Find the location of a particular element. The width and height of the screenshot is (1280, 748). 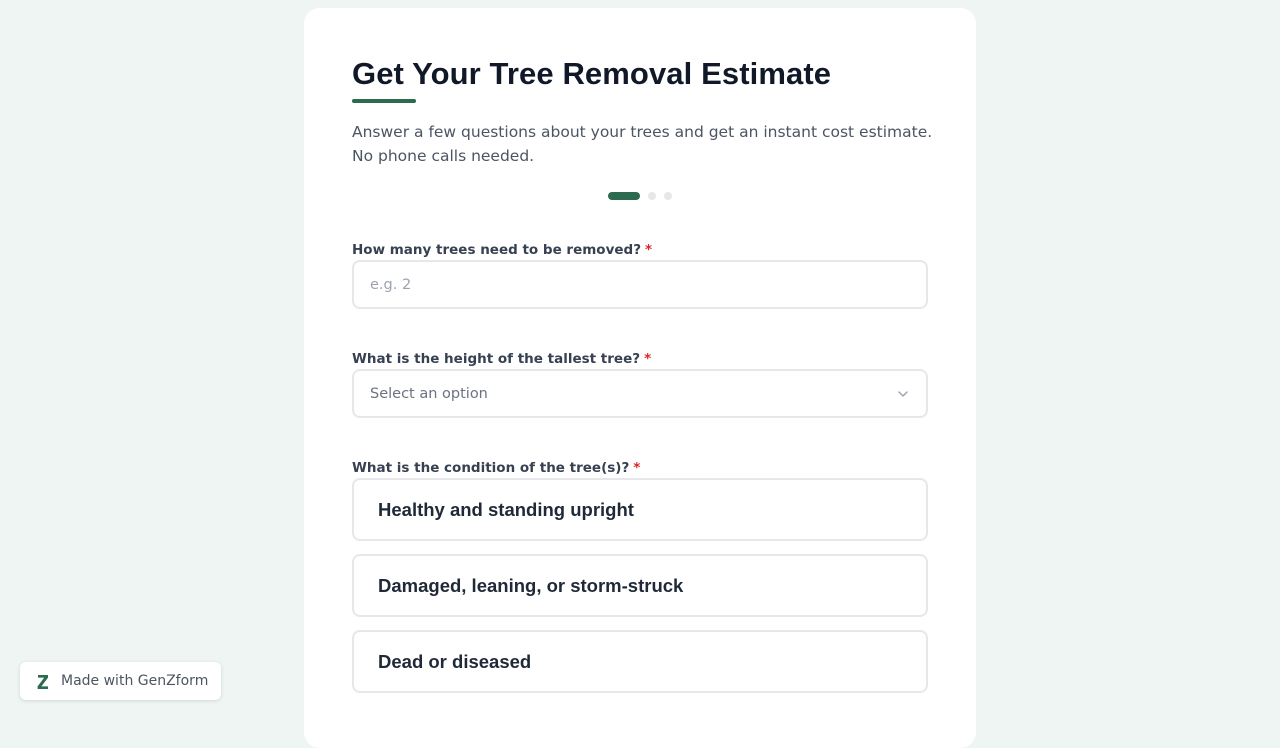

progress-step-active is located at coordinates (624, 196).